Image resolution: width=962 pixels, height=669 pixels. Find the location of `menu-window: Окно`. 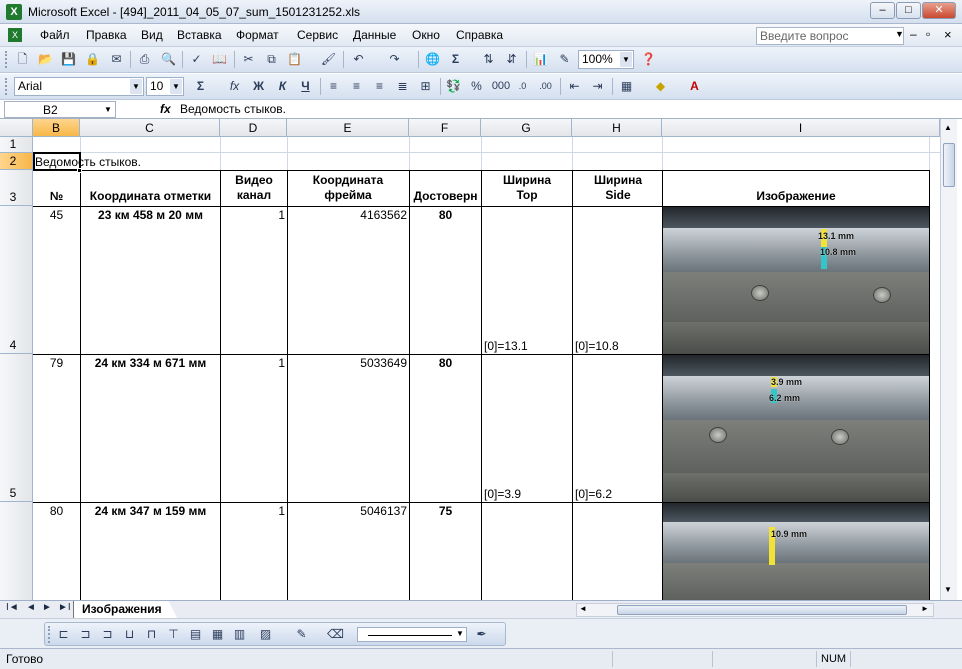

menu-window: Окно is located at coordinates (426, 35).